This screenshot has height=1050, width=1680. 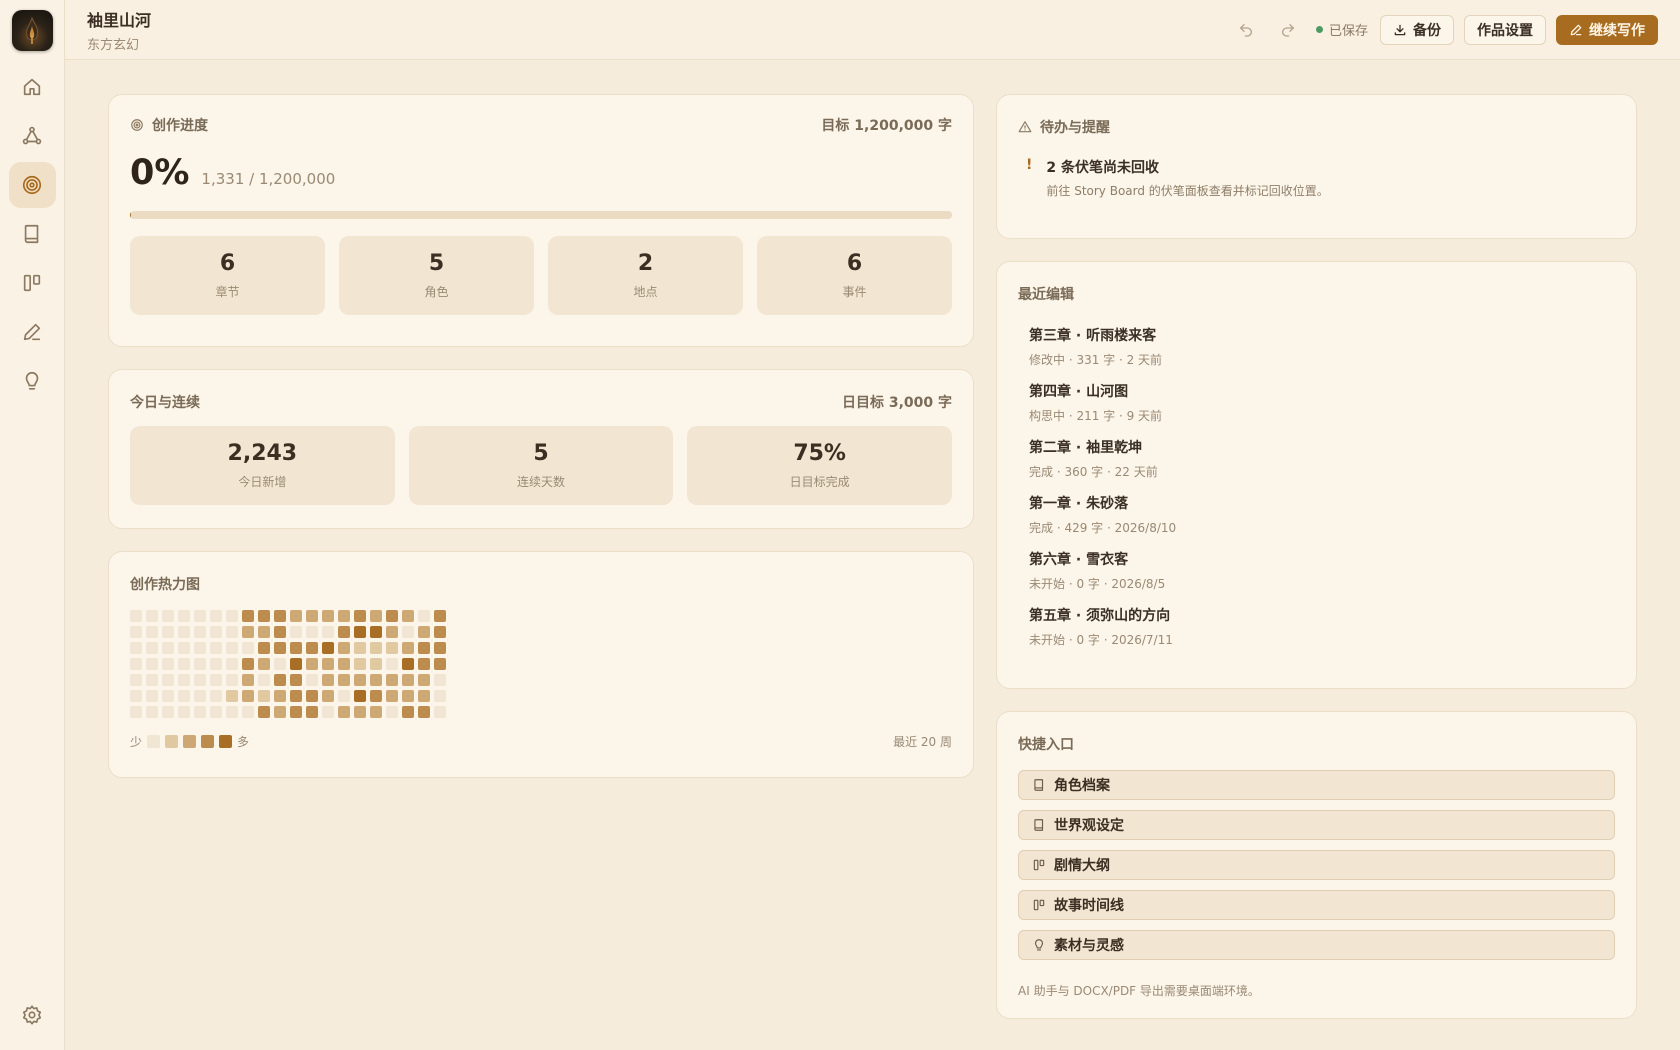 I want to click on target-icon, so click(x=32, y=185).